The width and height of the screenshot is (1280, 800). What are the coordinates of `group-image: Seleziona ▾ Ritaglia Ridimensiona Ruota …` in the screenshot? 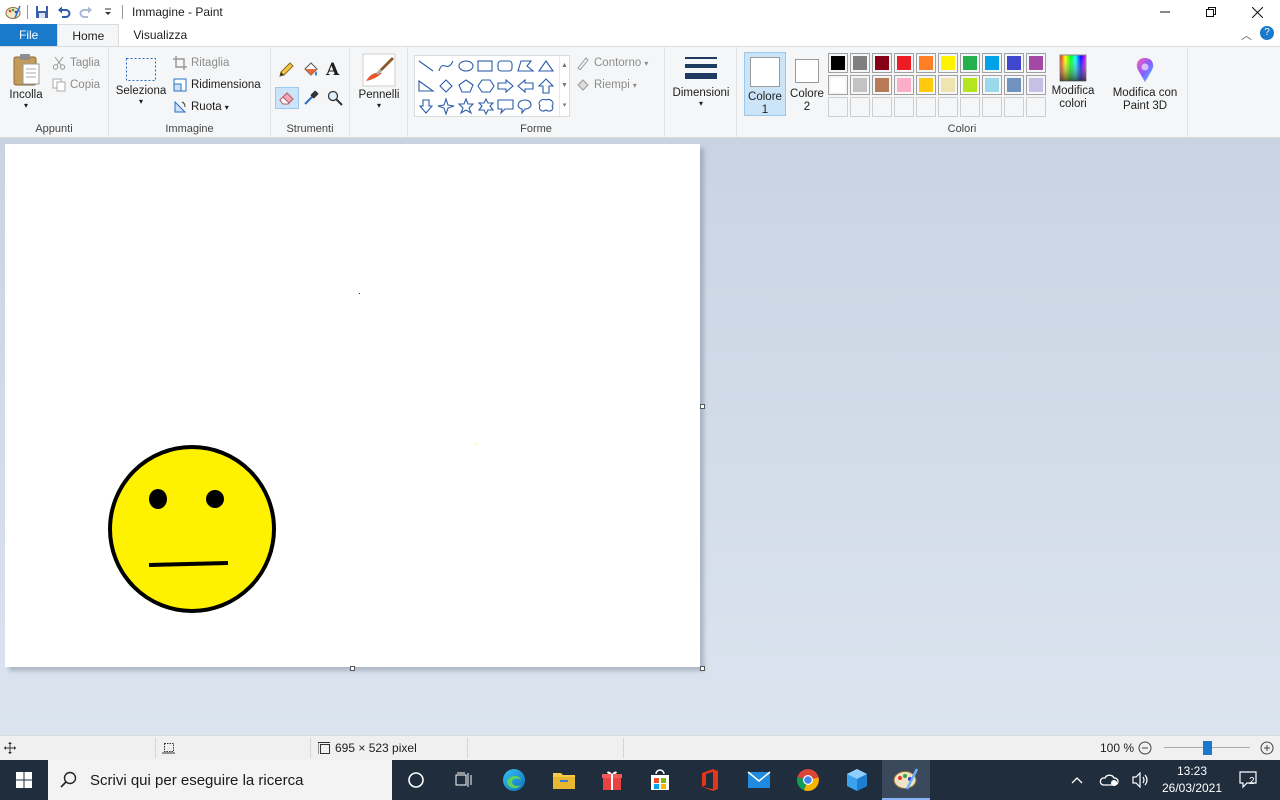 It's located at (190, 92).